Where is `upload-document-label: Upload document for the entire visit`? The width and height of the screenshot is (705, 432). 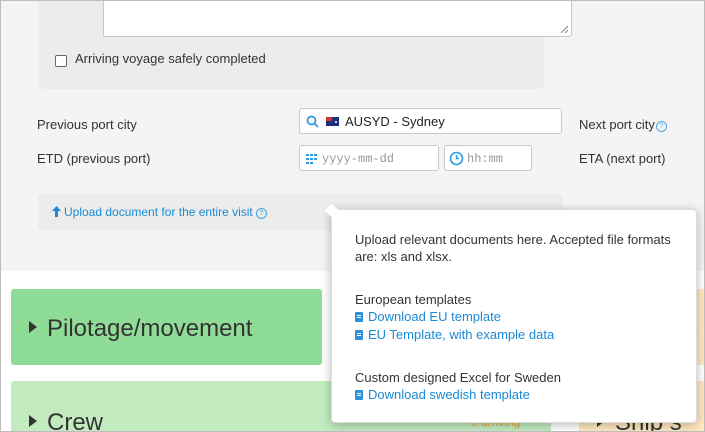 upload-document-label: Upload document for the entire visit is located at coordinates (158, 212).